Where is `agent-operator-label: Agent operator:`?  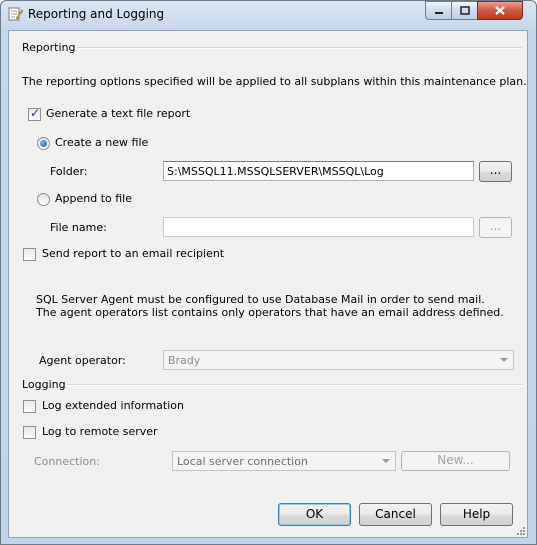
agent-operator-label: Agent operator: is located at coordinates (82, 360).